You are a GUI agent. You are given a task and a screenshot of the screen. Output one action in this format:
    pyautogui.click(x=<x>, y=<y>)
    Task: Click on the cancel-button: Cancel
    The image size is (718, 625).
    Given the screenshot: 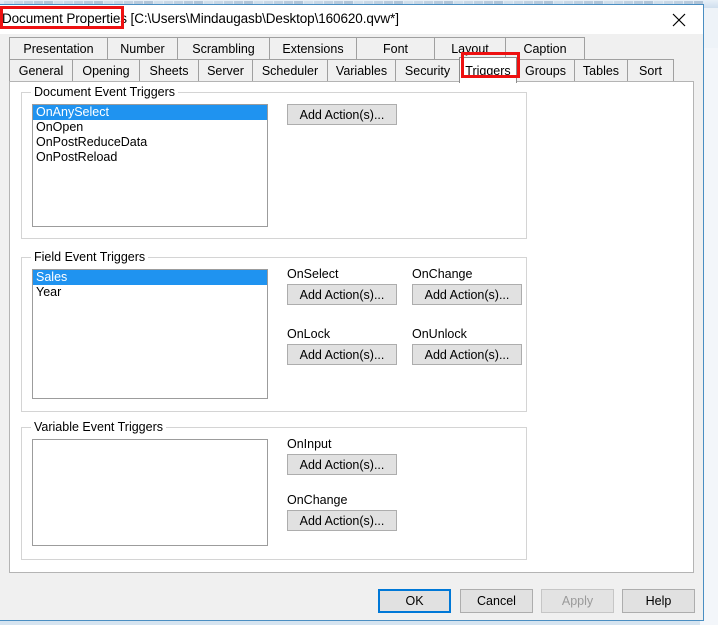 What is the action you would take?
    pyautogui.click(x=496, y=601)
    